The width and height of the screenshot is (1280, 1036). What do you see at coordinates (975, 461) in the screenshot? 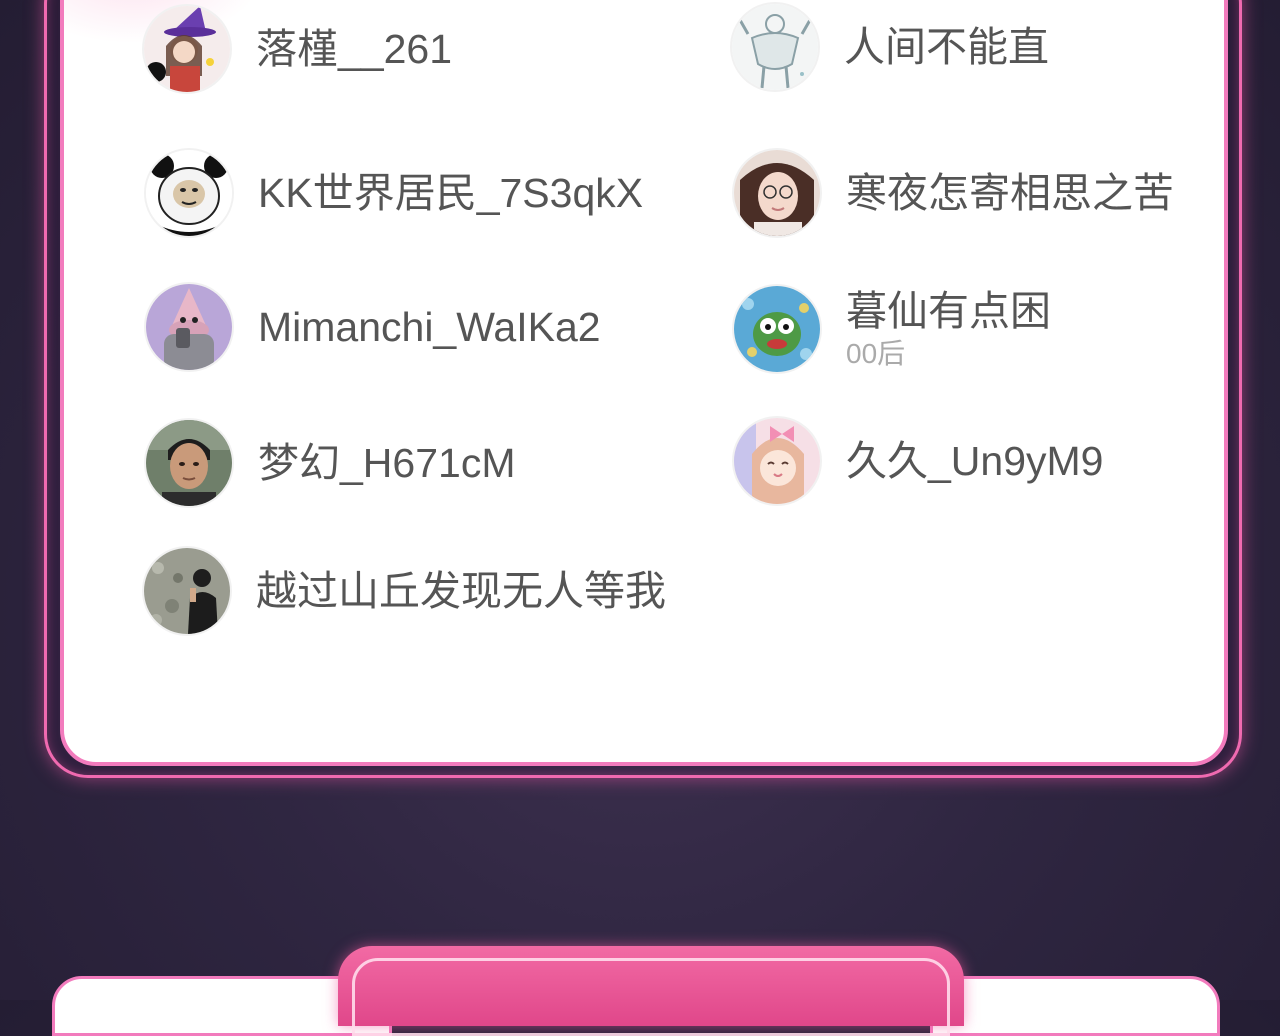
I see `member-name: 久久_Un9yM9` at bounding box center [975, 461].